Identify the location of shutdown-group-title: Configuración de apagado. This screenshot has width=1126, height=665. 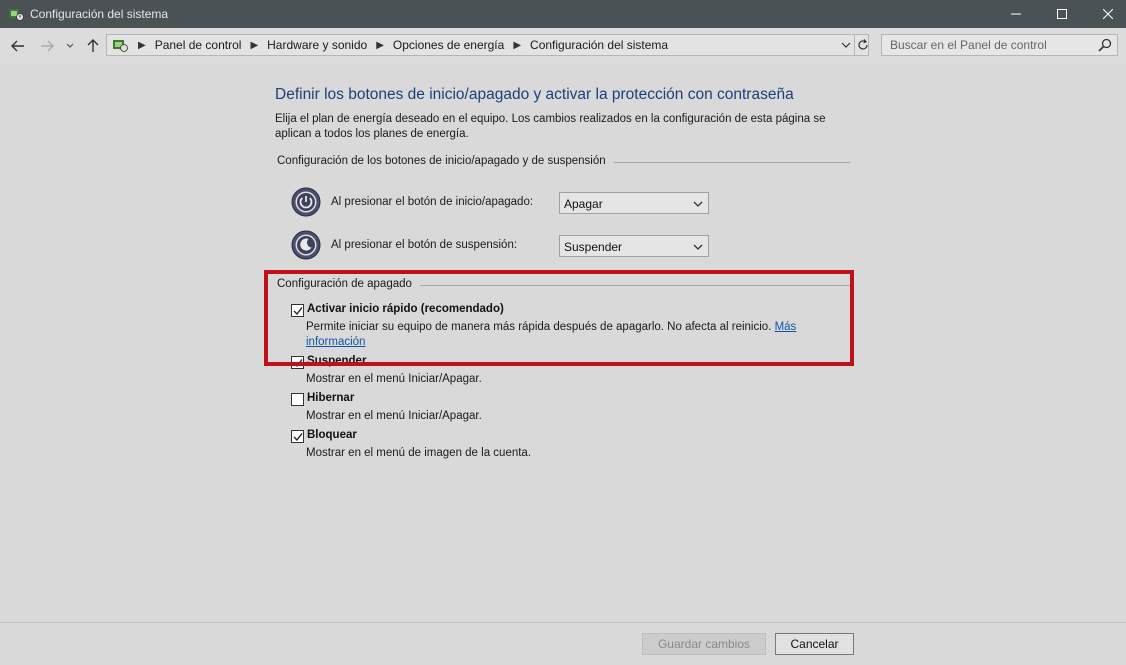
(348, 284).